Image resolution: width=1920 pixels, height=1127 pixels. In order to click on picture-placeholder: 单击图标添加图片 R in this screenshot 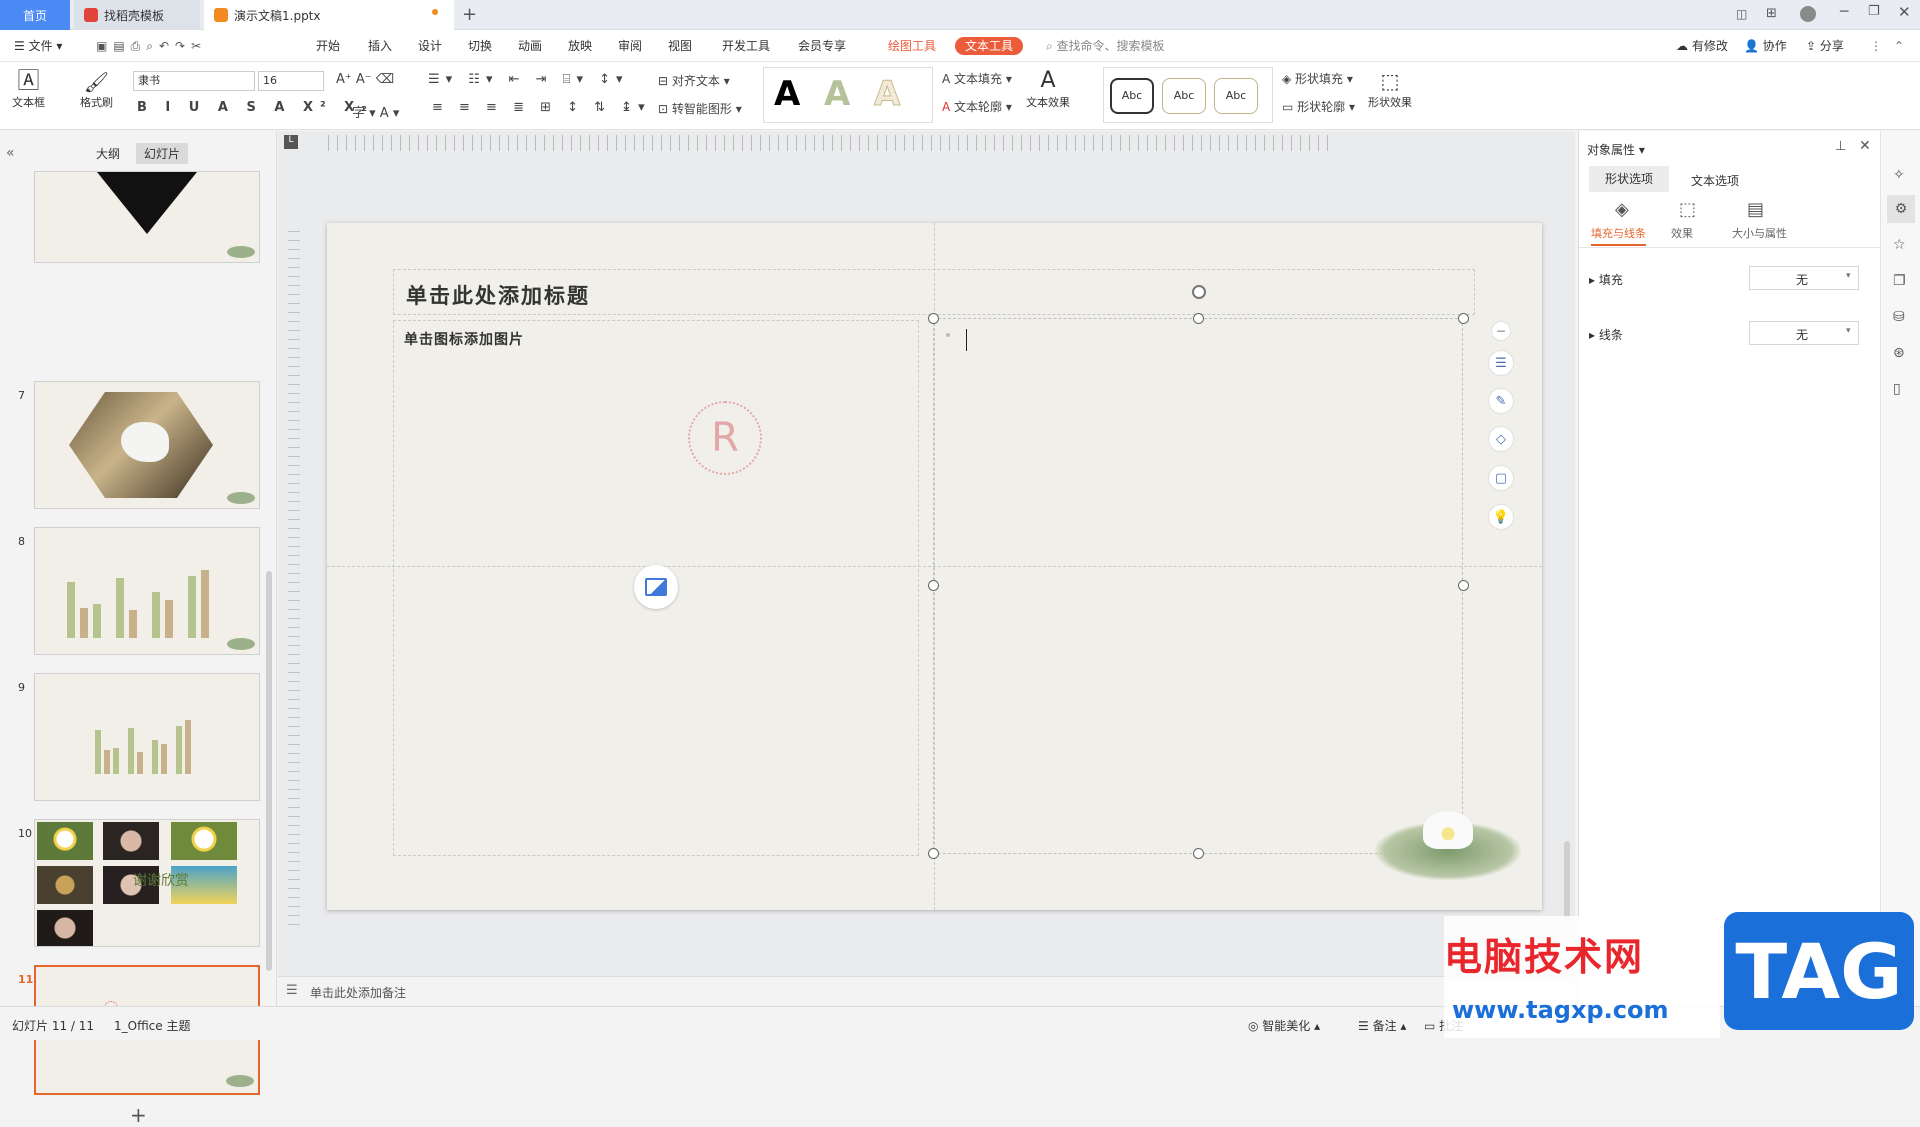, I will do `click(656, 588)`.